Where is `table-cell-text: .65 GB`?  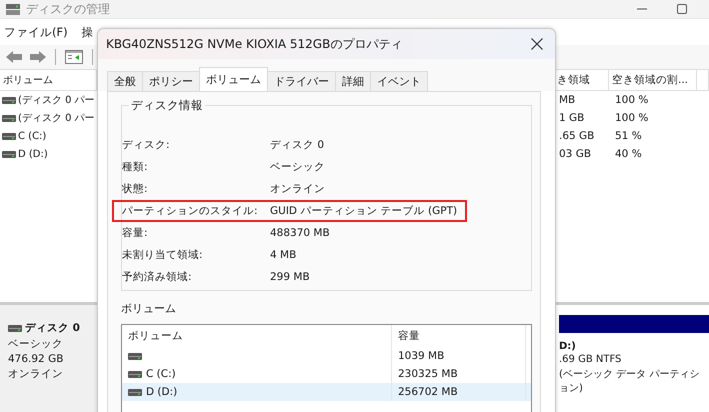 table-cell-text: .65 GB is located at coordinates (577, 136).